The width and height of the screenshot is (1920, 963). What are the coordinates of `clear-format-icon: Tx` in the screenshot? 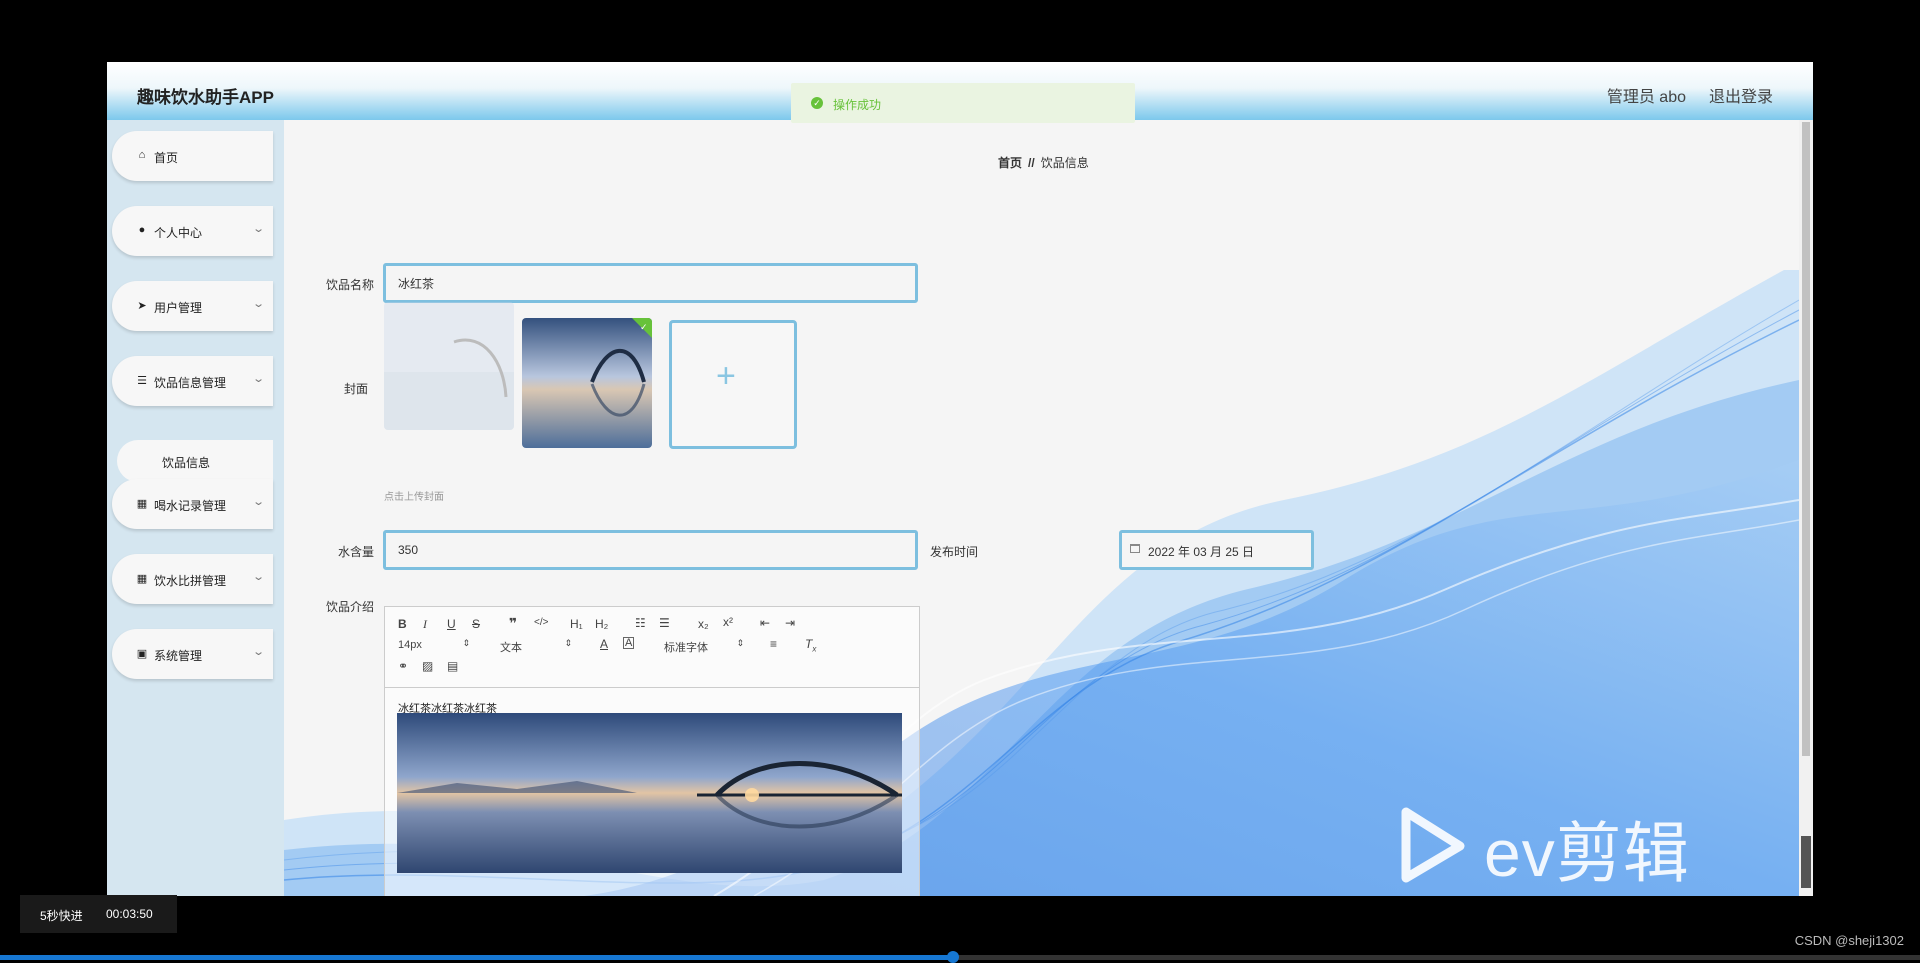 It's located at (810, 645).